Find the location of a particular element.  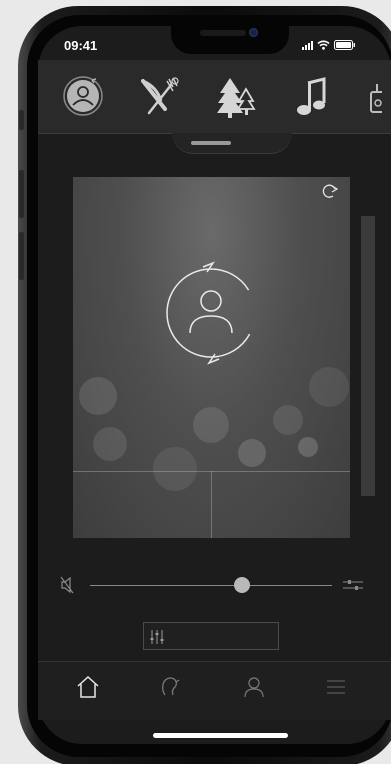

nav-hearing is located at coordinates (170, 687).